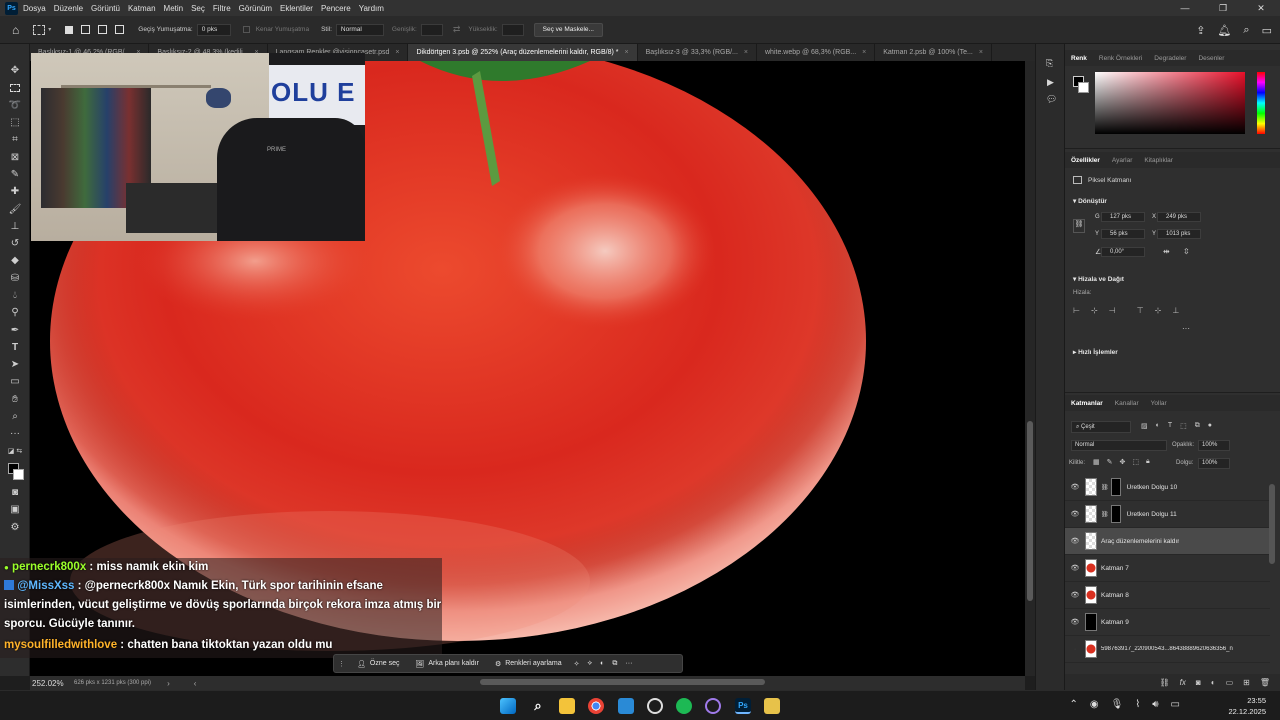 The width and height of the screenshot is (1280, 720). Describe the element at coordinates (1085, 160) in the screenshot. I see `tab-properties: Özellikler` at that location.